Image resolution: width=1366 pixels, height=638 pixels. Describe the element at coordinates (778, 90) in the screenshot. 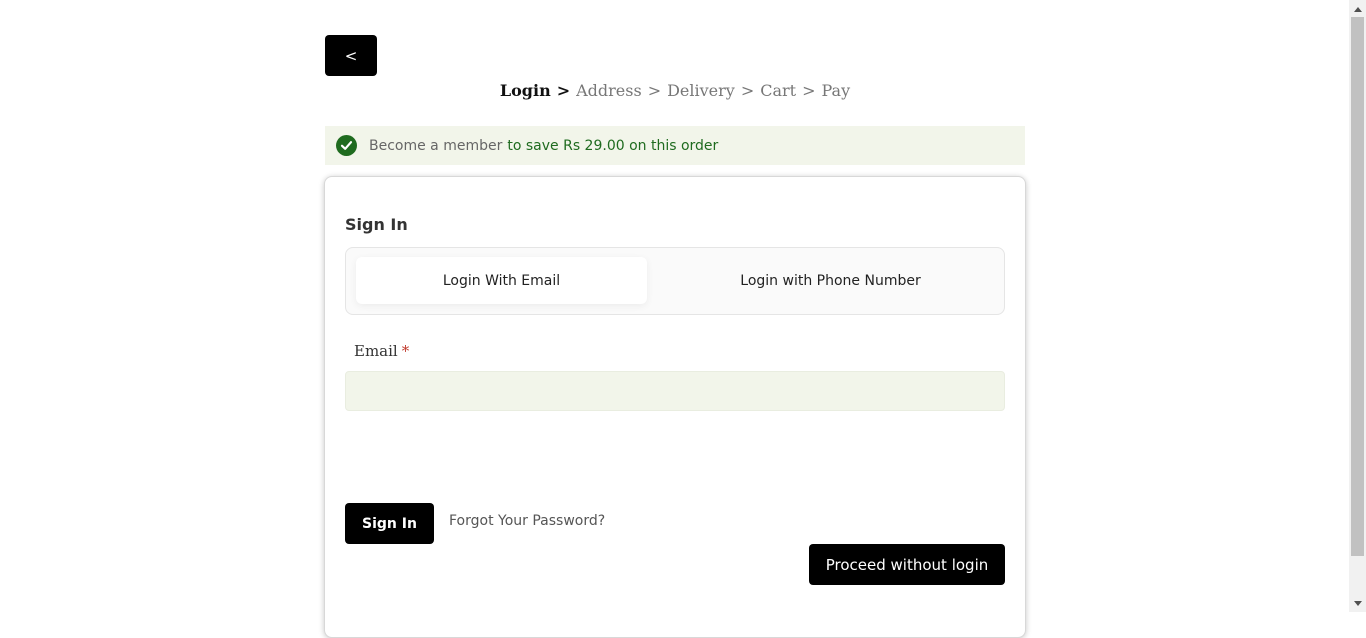

I see `breadcrumb-step-cart: Cart` at that location.